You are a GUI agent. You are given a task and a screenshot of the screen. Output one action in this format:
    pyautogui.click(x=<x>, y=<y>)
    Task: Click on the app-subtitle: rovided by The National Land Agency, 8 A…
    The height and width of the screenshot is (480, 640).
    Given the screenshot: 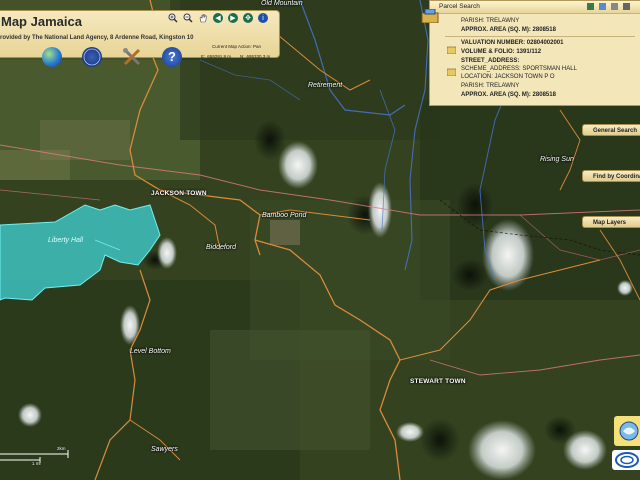 What is the action you would take?
    pyautogui.click(x=97, y=38)
    